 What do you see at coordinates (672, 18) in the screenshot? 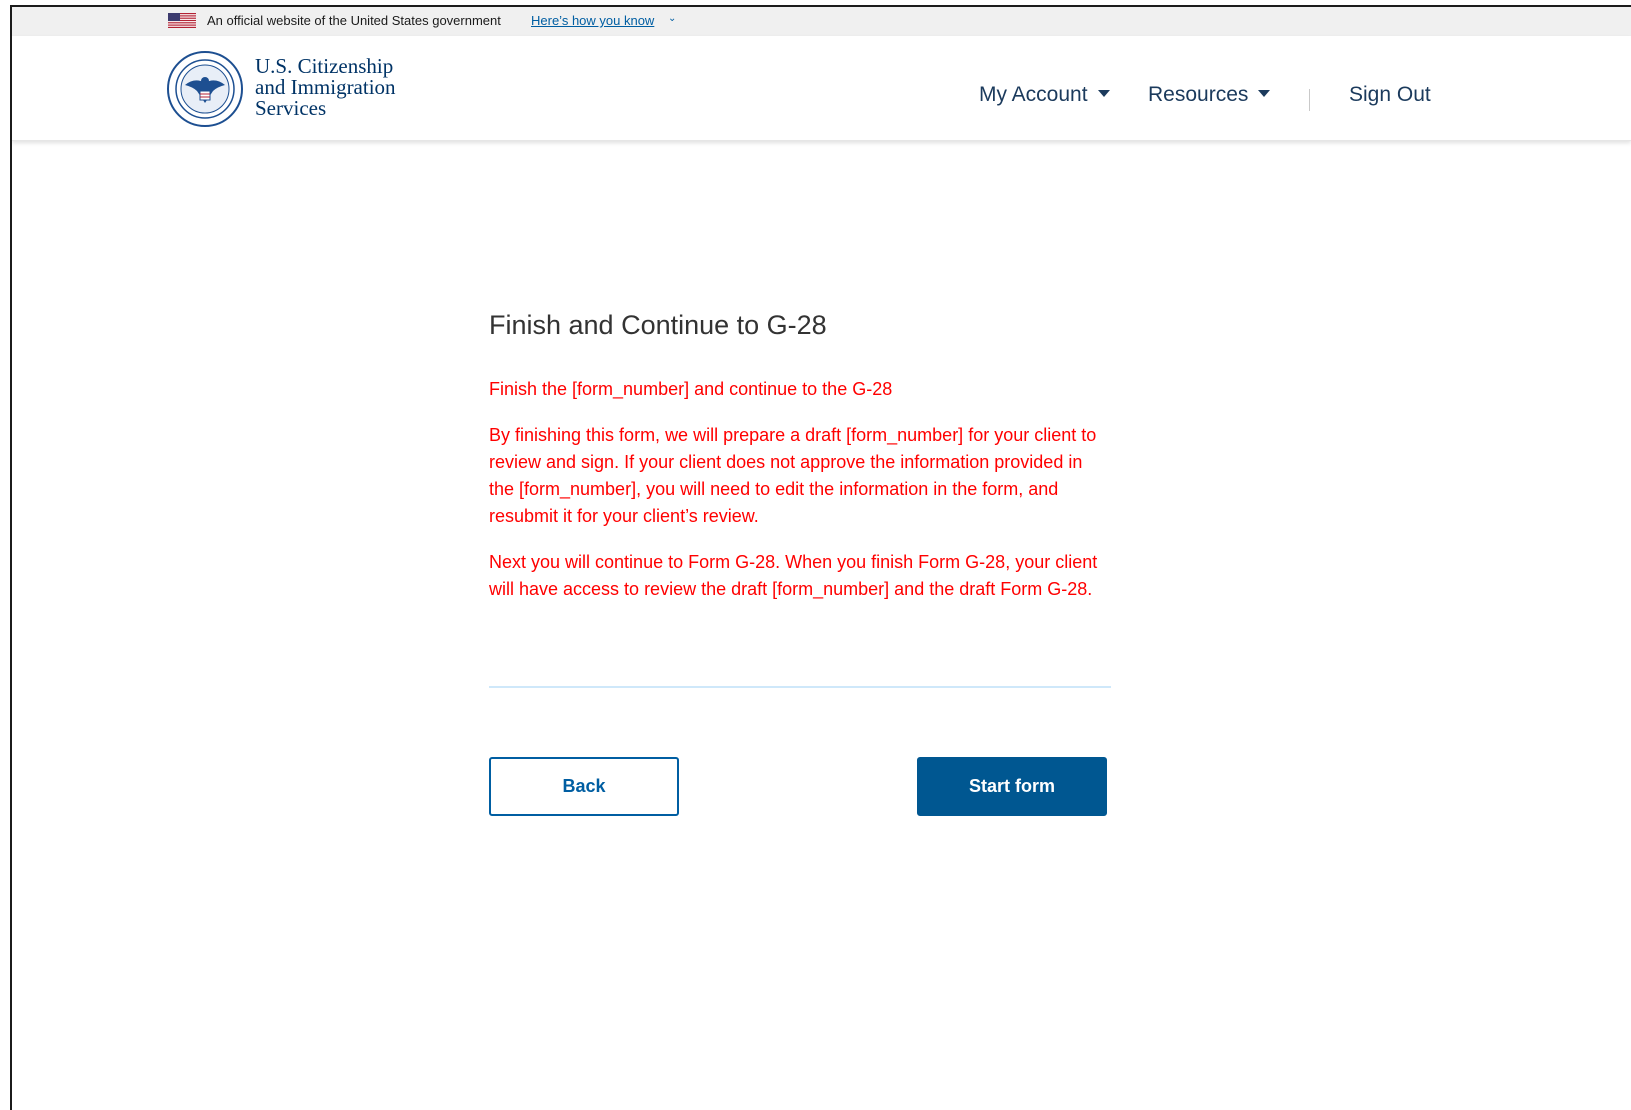
I see `chevron-down-icon: ⌄` at bounding box center [672, 18].